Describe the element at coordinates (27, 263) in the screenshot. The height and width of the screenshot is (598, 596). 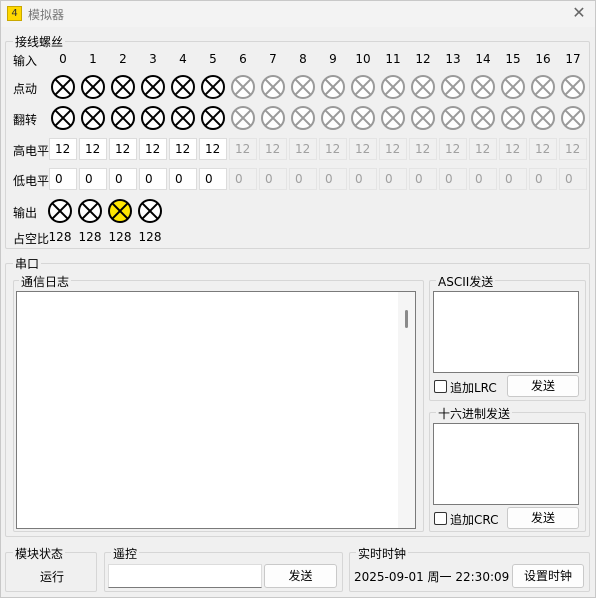
I see `serial-legend: 串口` at that location.